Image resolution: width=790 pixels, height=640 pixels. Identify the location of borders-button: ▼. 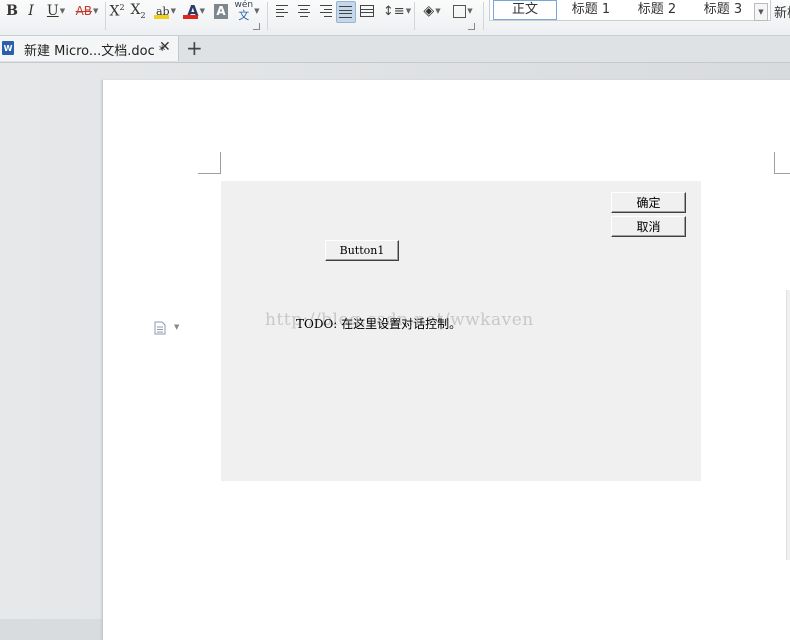
(463, 11).